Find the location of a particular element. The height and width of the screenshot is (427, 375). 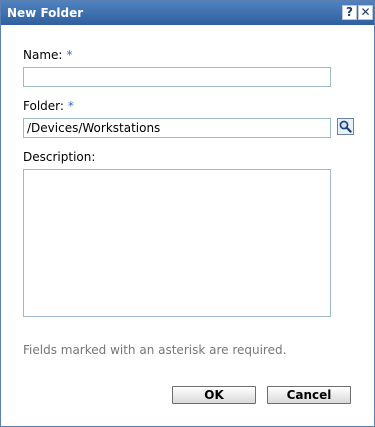

magnifier-icon is located at coordinates (345, 126).